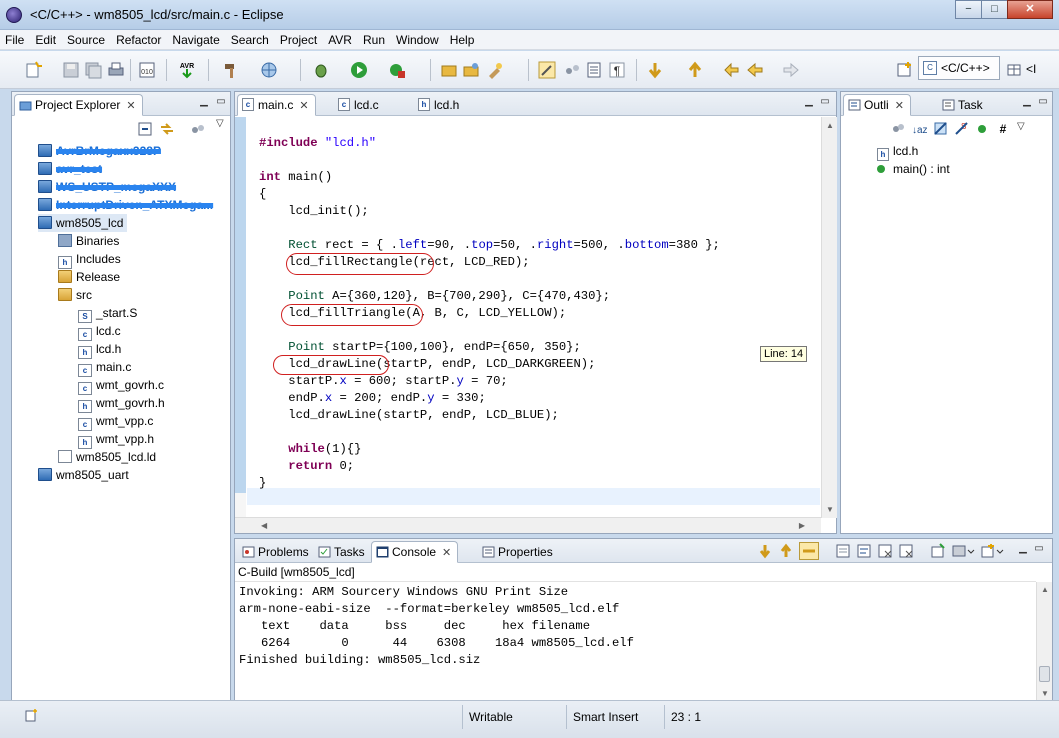 The height and width of the screenshot is (738, 1059). I want to click on file-item: S _start.S, so click(107, 313).